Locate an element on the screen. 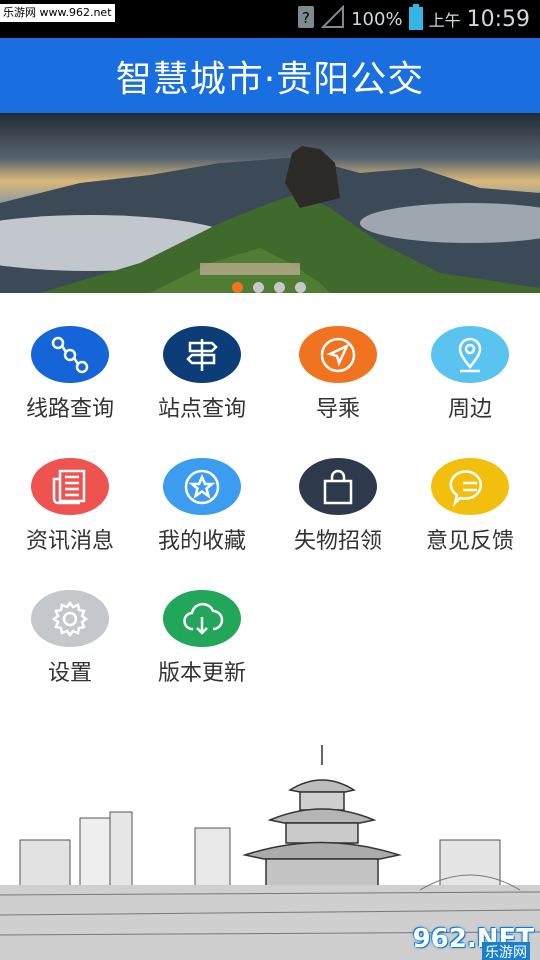 The image size is (540, 960). menu-lost-found: 失物招领 is located at coordinates (338, 490).